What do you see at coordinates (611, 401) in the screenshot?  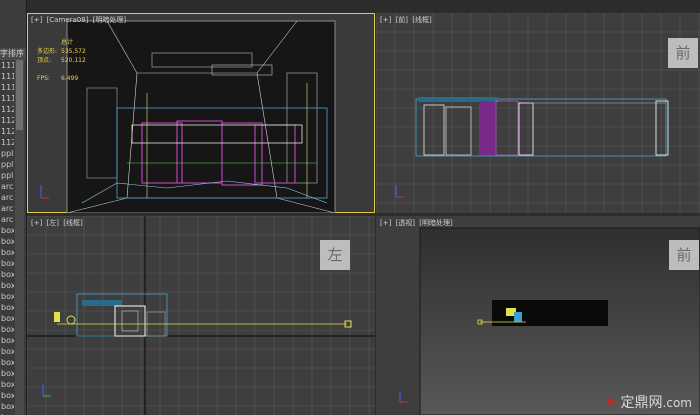 I see `logo-icon: ➤` at bounding box center [611, 401].